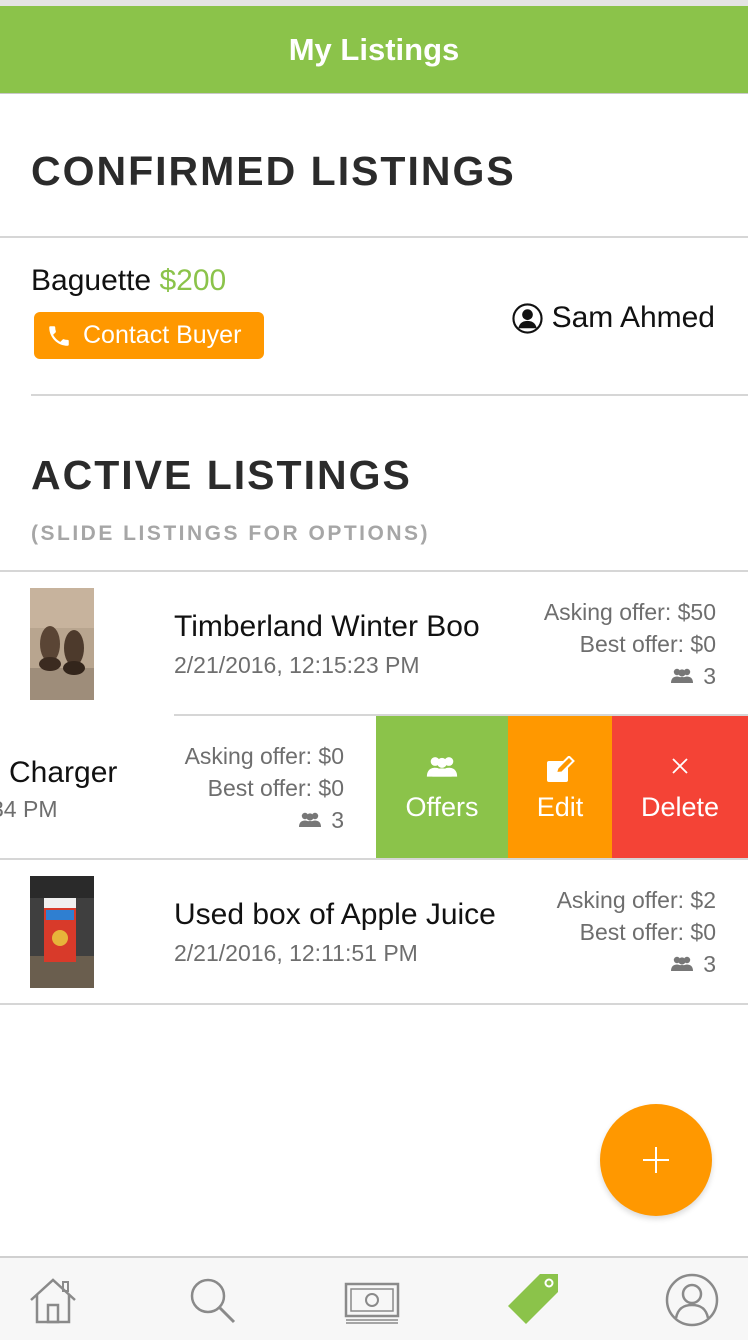 The image size is (748, 1340). Describe the element at coordinates (442, 787) in the screenshot. I see `offers-action-button: Offers` at that location.